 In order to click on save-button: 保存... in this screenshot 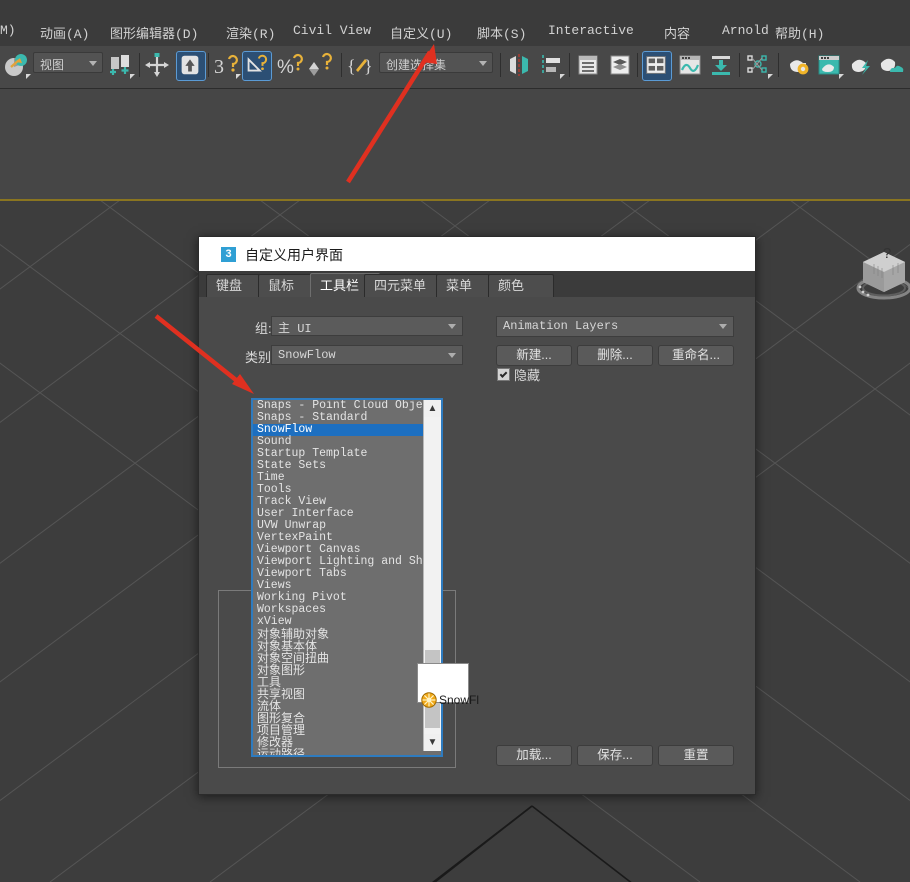, I will do `click(615, 755)`.